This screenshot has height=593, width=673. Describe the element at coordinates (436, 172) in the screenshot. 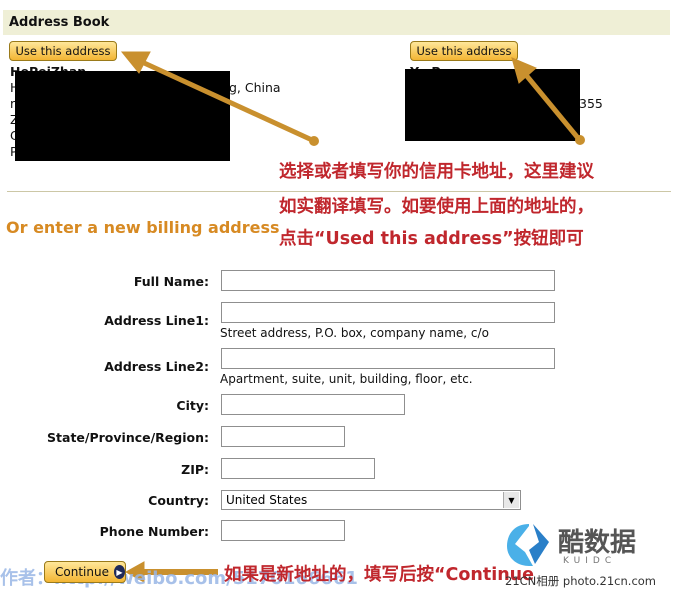

I see `annotation-top-line1: 选择或者填写你的信用卡地址，这里建议` at that location.